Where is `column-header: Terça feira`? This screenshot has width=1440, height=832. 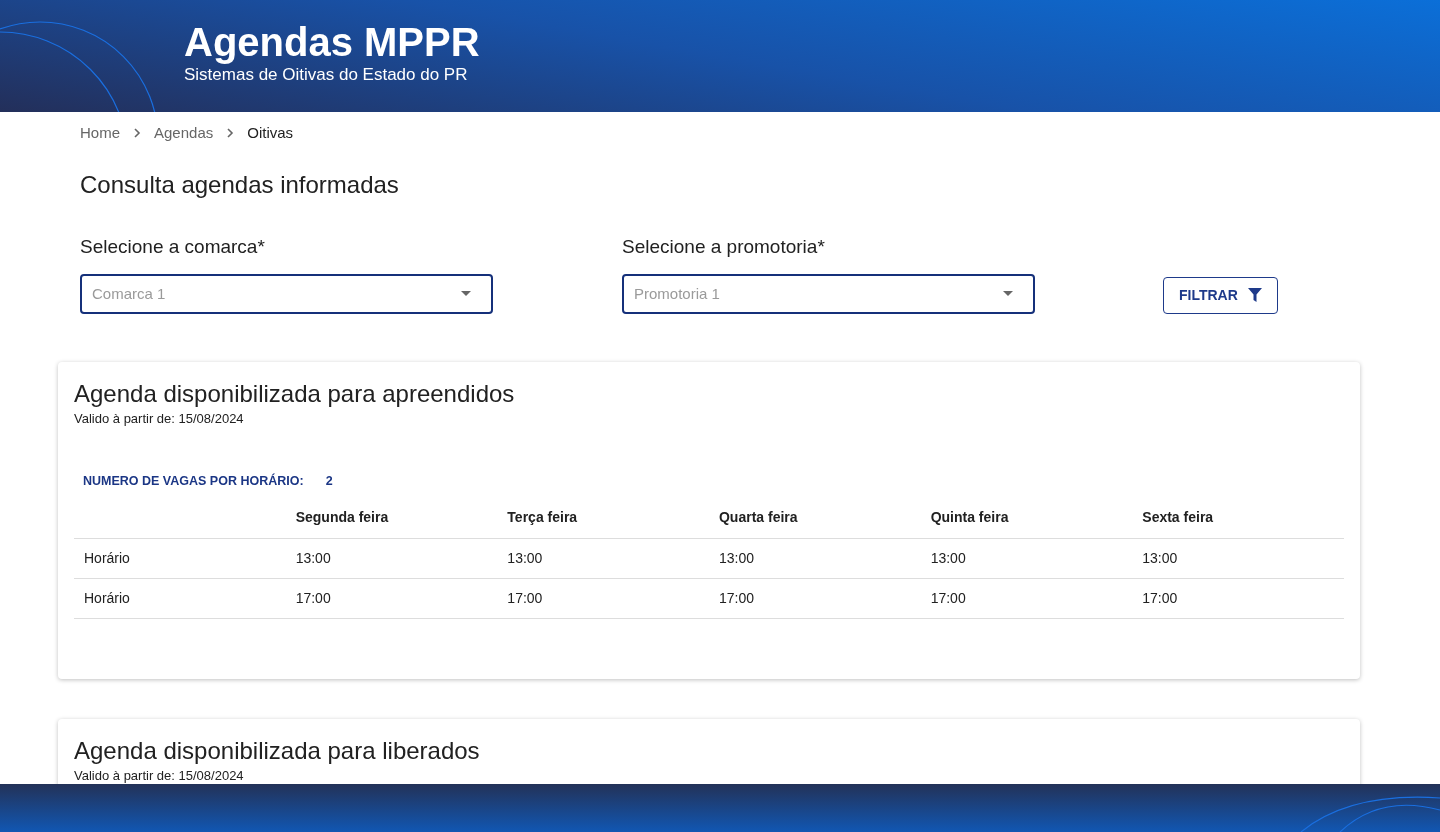 column-header: Terça feira is located at coordinates (603, 522).